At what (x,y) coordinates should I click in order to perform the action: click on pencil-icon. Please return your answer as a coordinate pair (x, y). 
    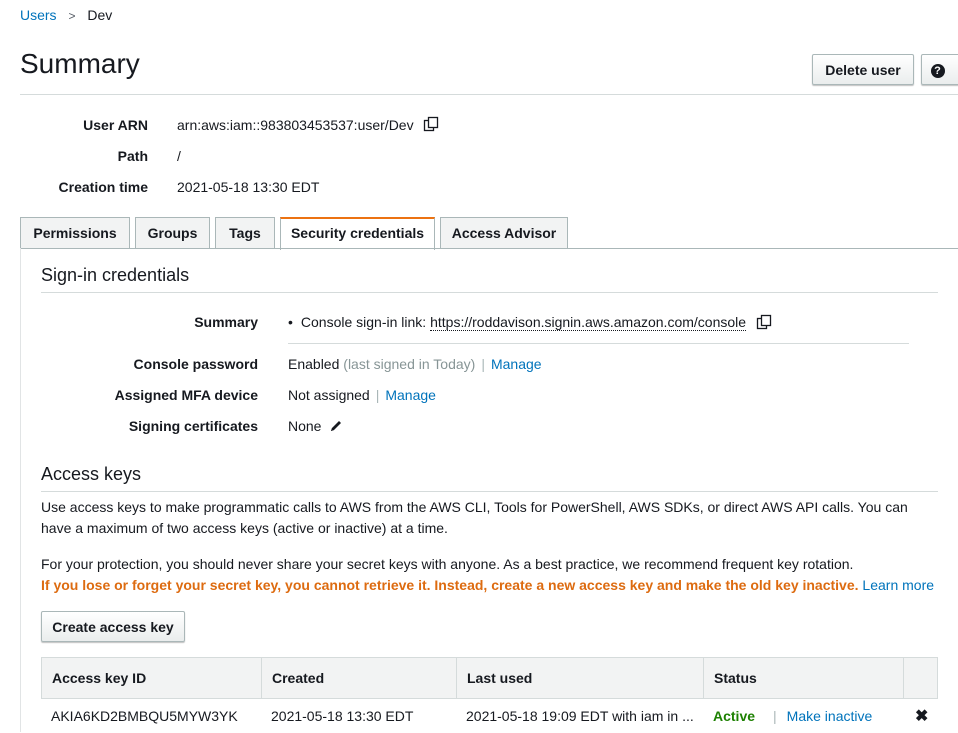
    Looking at the image, I should click on (336, 427).